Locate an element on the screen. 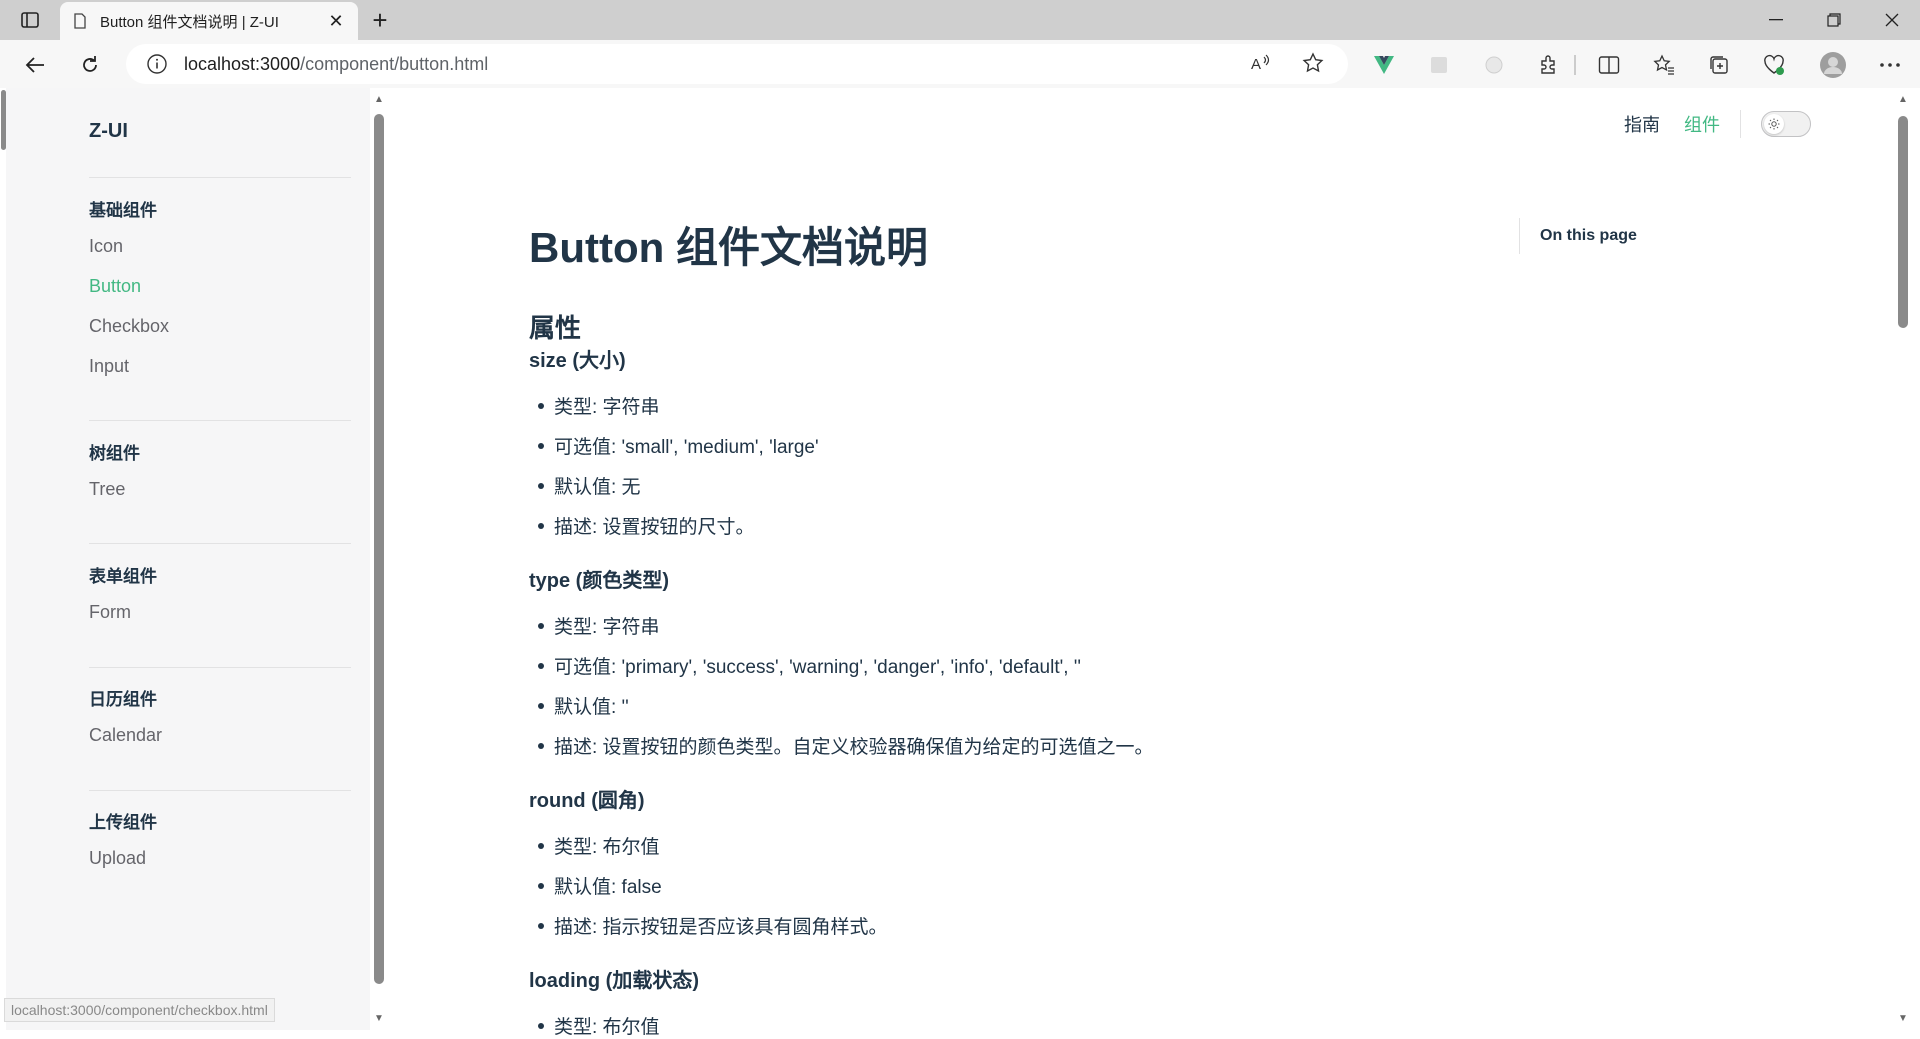 This screenshot has height=1039, width=1920. back-icon is located at coordinates (35, 65).